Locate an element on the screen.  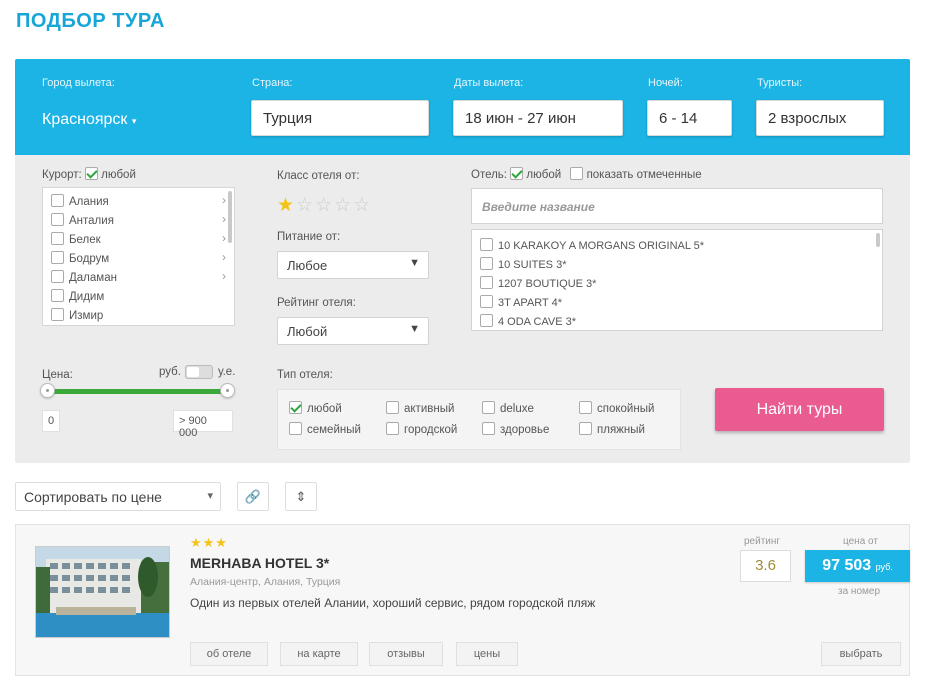
price-max-handle is located at coordinates (227, 390).